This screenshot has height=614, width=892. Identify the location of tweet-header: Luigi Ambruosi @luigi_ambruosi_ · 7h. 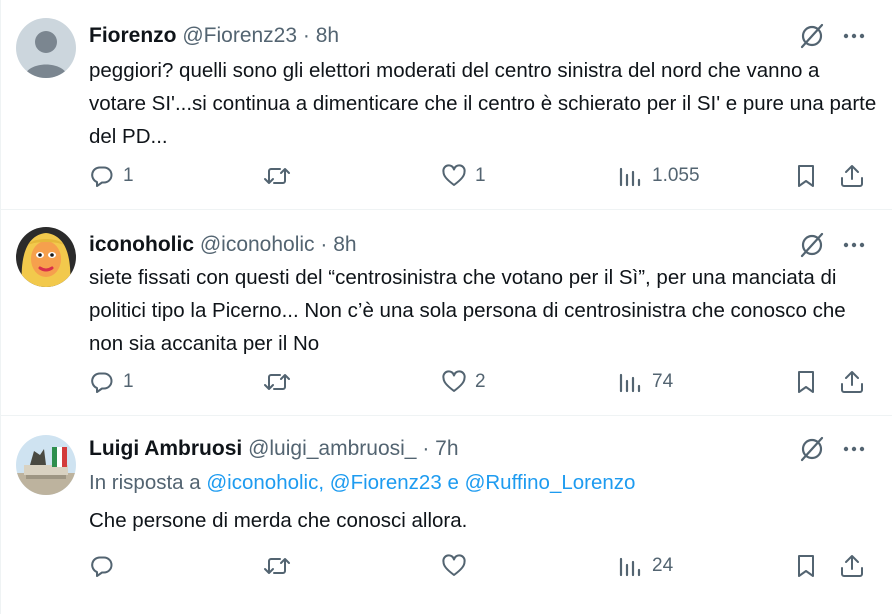
(274, 449).